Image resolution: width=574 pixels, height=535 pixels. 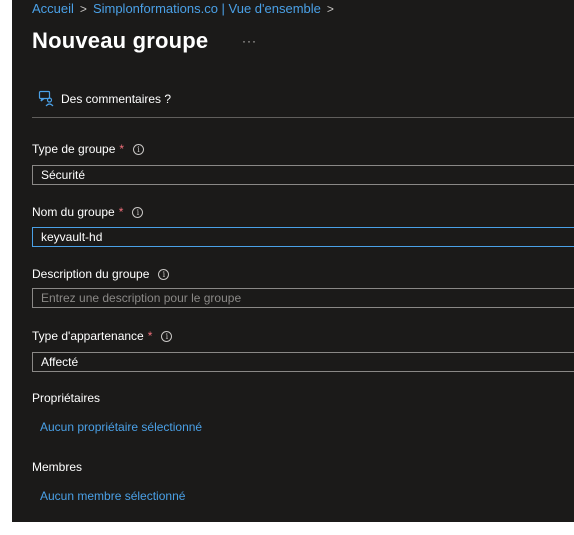 What do you see at coordinates (116, 98) in the screenshot?
I see `feedback-label: Des commentaires ?` at bounding box center [116, 98].